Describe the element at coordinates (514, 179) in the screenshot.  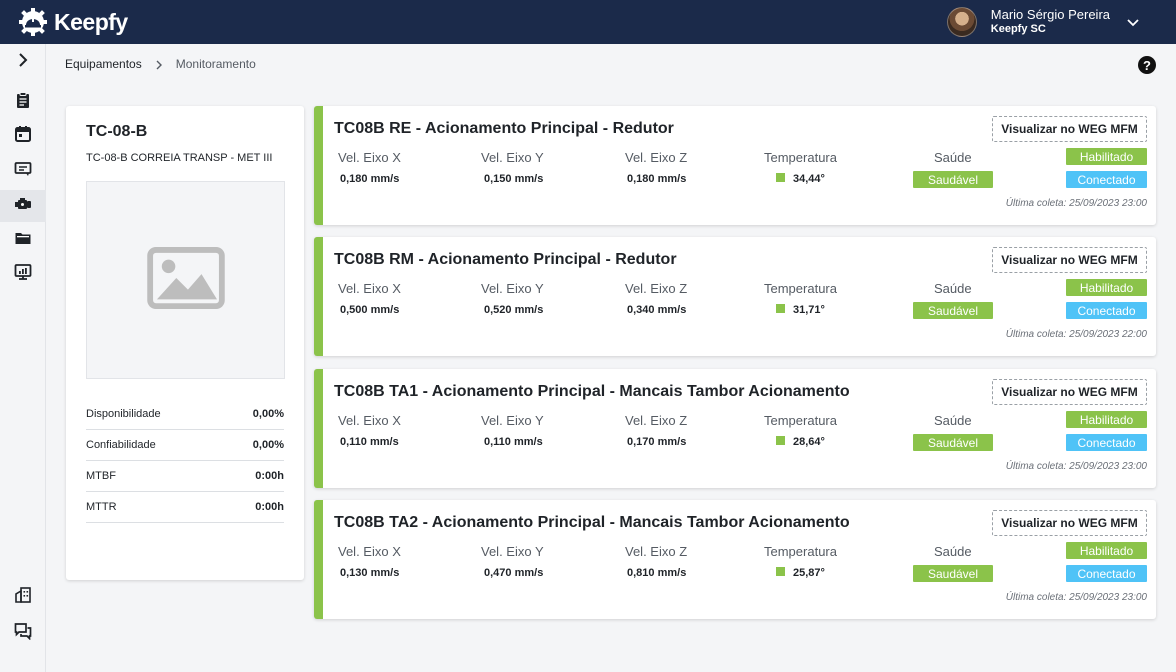
I see `vel-y-value: 0,150 mm/s` at that location.